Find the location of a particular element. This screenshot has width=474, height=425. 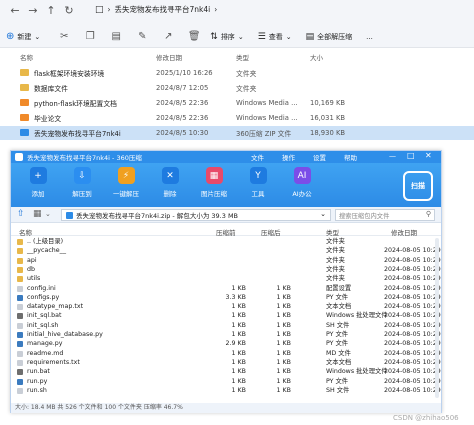

menu-item: 操作 is located at coordinates (288, 157).